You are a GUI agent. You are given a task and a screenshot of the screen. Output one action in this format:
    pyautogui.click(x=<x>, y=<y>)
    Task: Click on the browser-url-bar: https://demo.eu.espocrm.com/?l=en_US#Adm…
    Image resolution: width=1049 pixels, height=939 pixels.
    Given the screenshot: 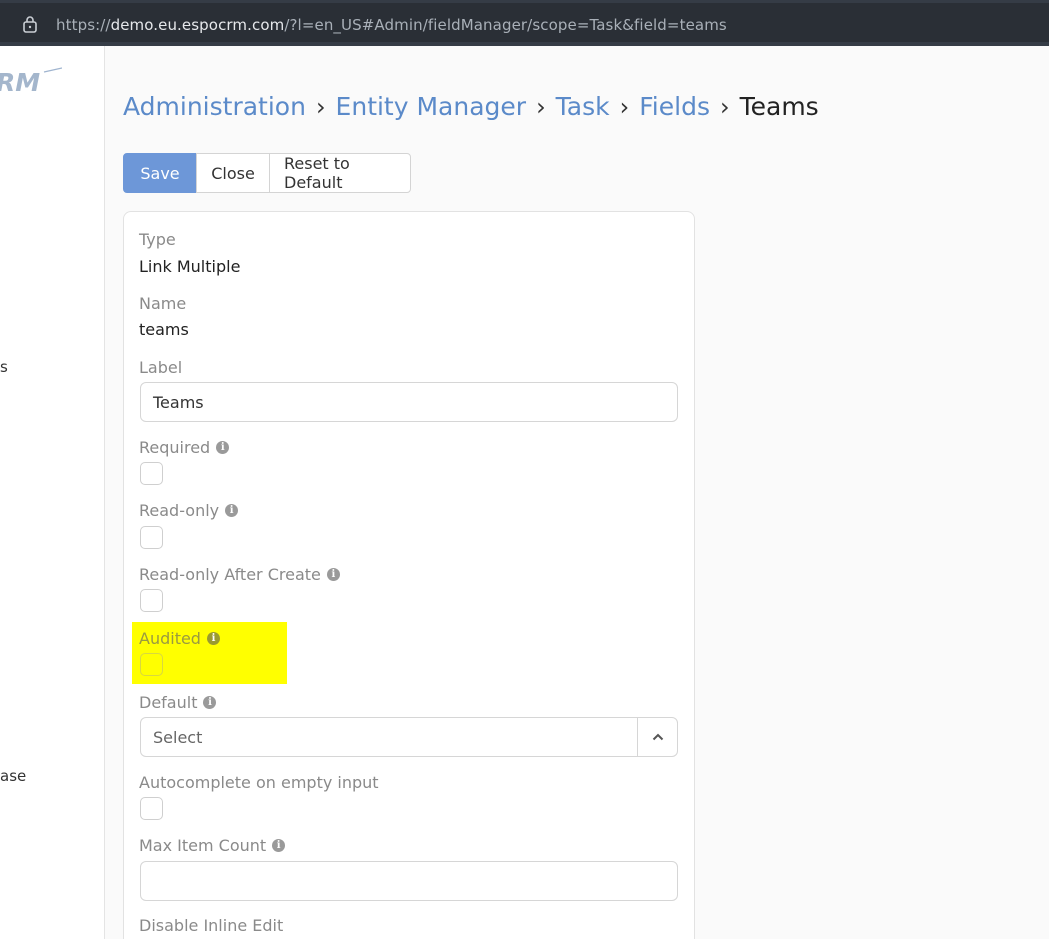 What is the action you would take?
    pyautogui.click(x=524, y=23)
    